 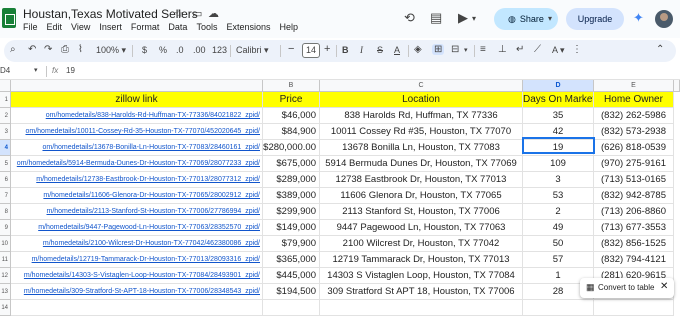 I want to click on cell-days: 35, so click(x=558, y=116).